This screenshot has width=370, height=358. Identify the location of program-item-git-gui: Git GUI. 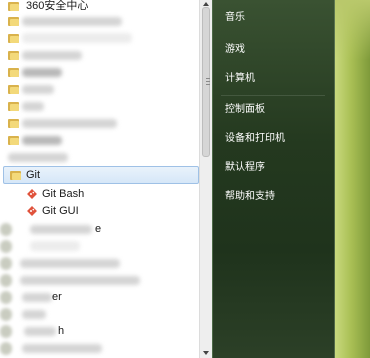
(99, 211).